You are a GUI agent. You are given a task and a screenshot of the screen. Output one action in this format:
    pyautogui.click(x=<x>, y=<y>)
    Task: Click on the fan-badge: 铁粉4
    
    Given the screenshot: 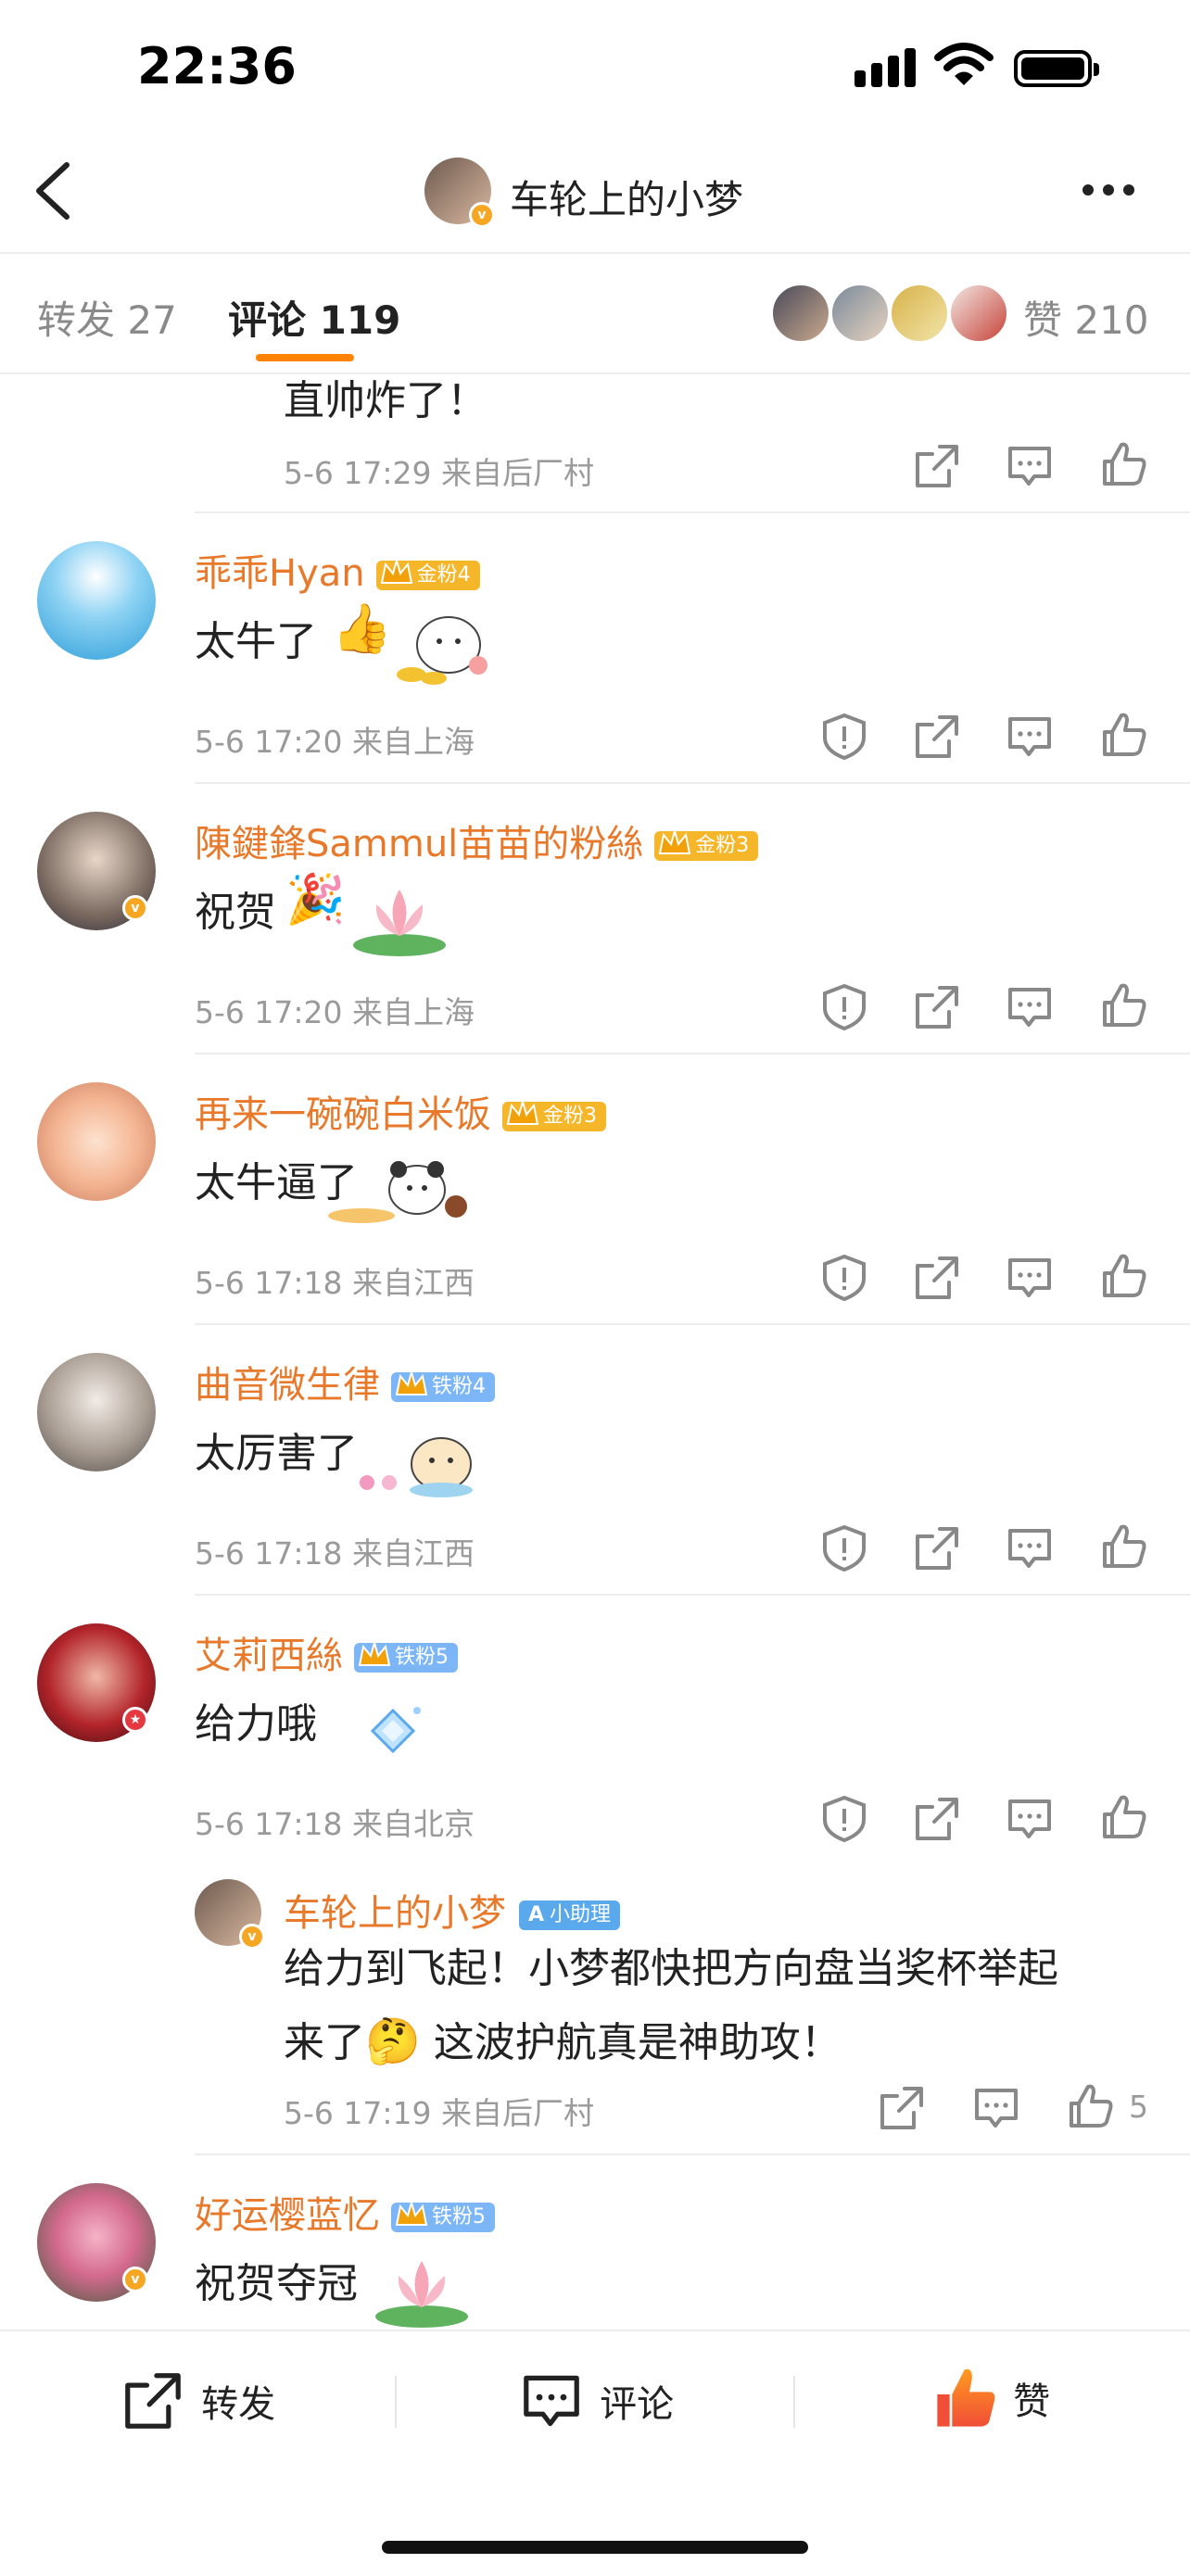 What is the action you would take?
    pyautogui.click(x=443, y=1386)
    